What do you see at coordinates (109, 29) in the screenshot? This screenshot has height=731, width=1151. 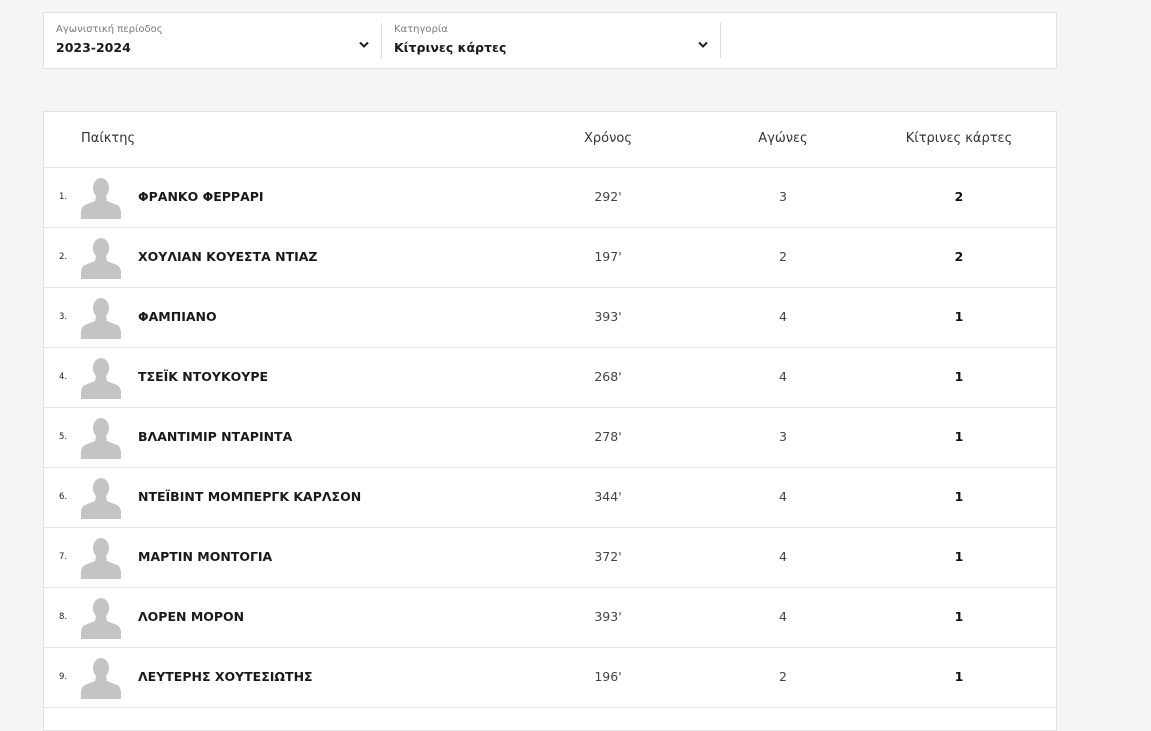 I see `season-select-label: Αγωνιστική περίοδος` at bounding box center [109, 29].